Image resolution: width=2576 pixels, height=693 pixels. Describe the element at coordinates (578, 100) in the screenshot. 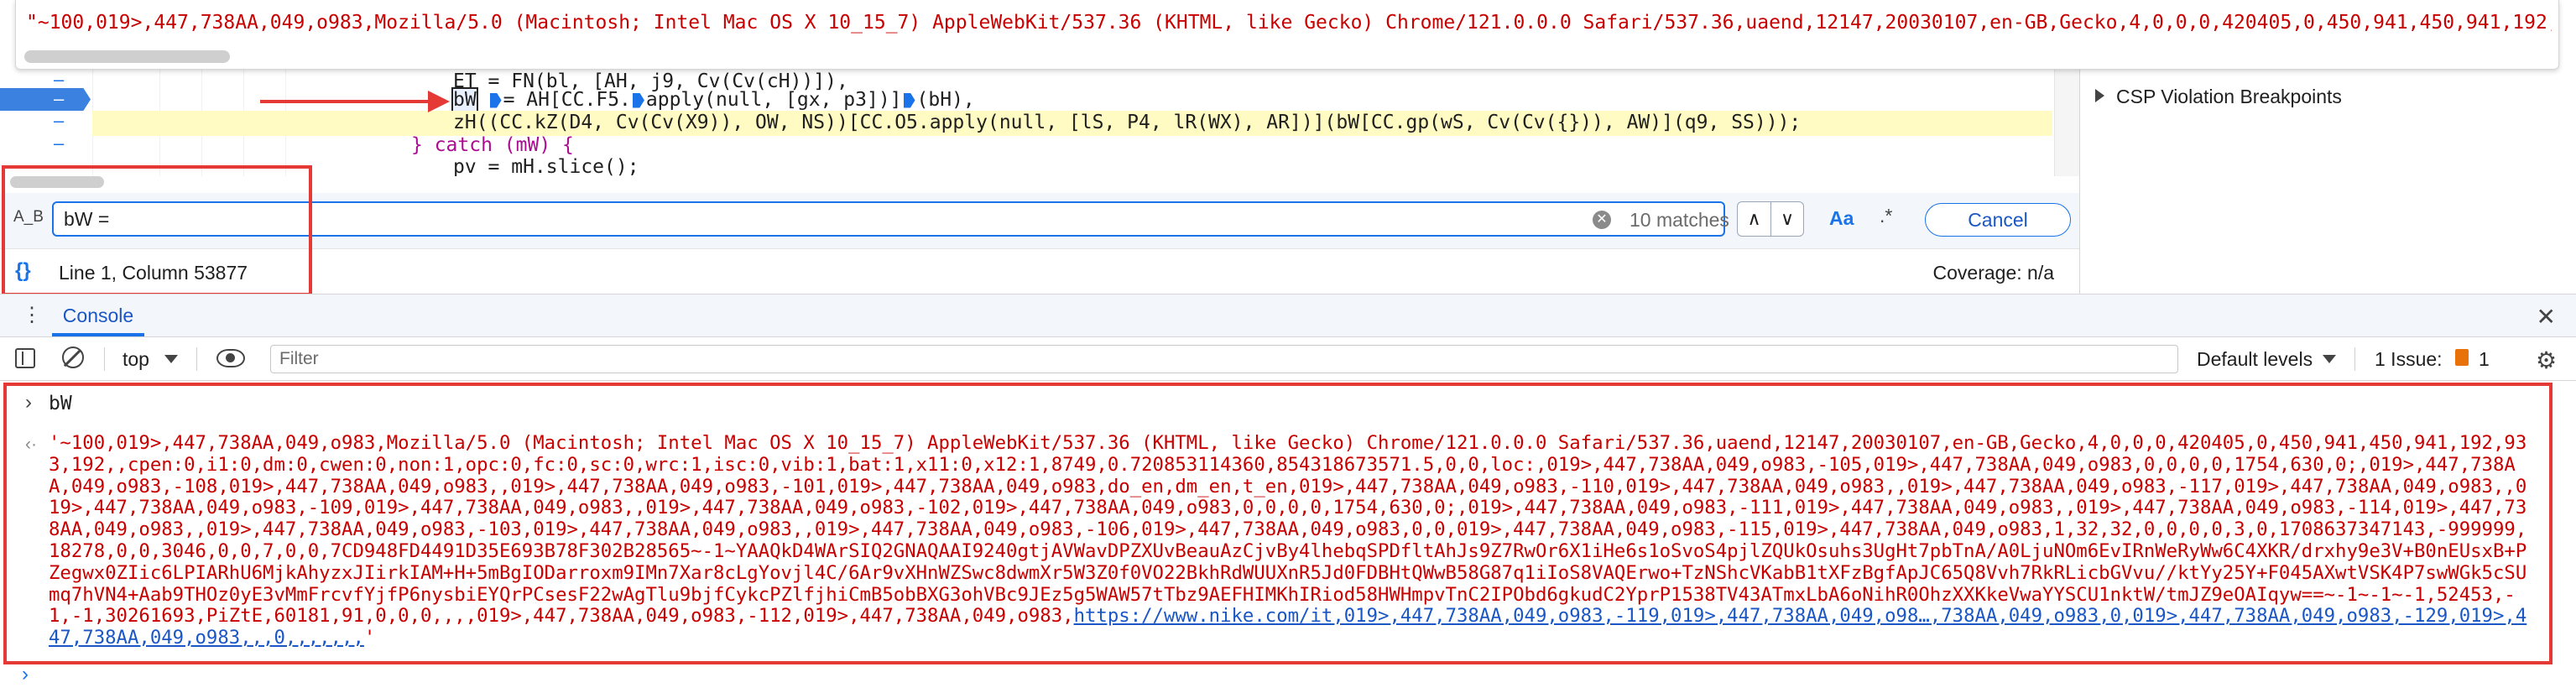

I see `code-token: AH[CC.F5.` at that location.